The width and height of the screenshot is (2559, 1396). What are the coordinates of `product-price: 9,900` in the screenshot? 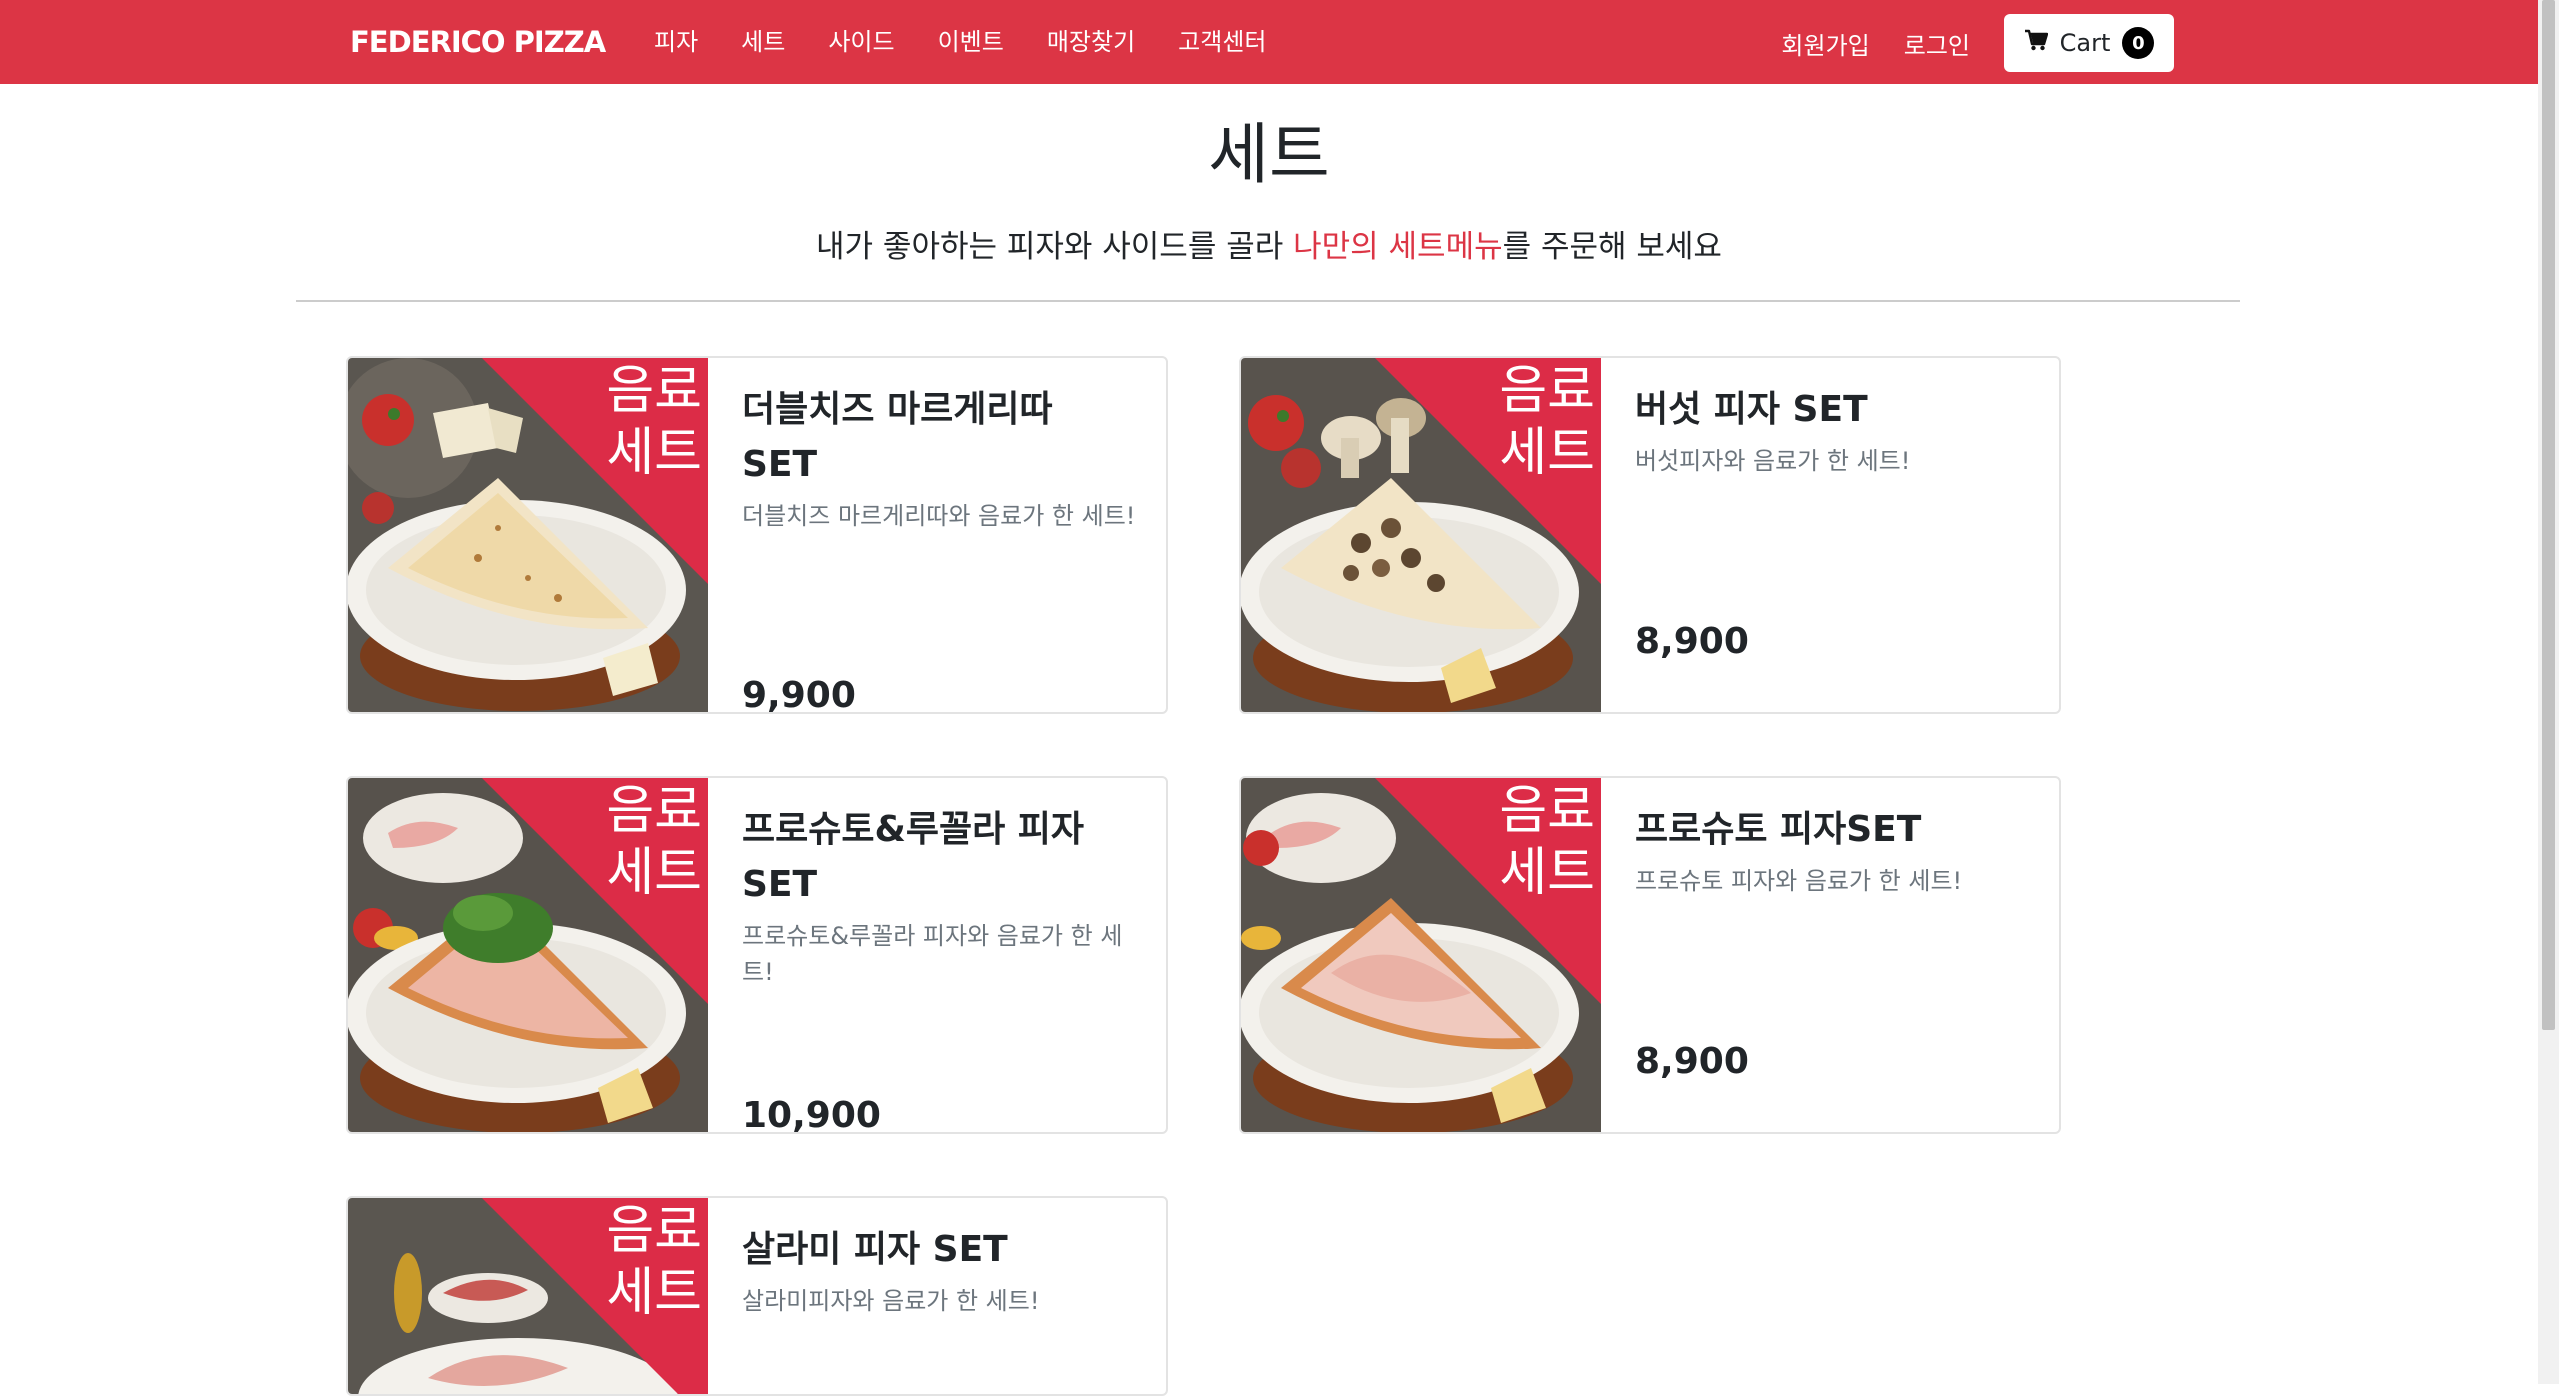 It's located at (799, 694).